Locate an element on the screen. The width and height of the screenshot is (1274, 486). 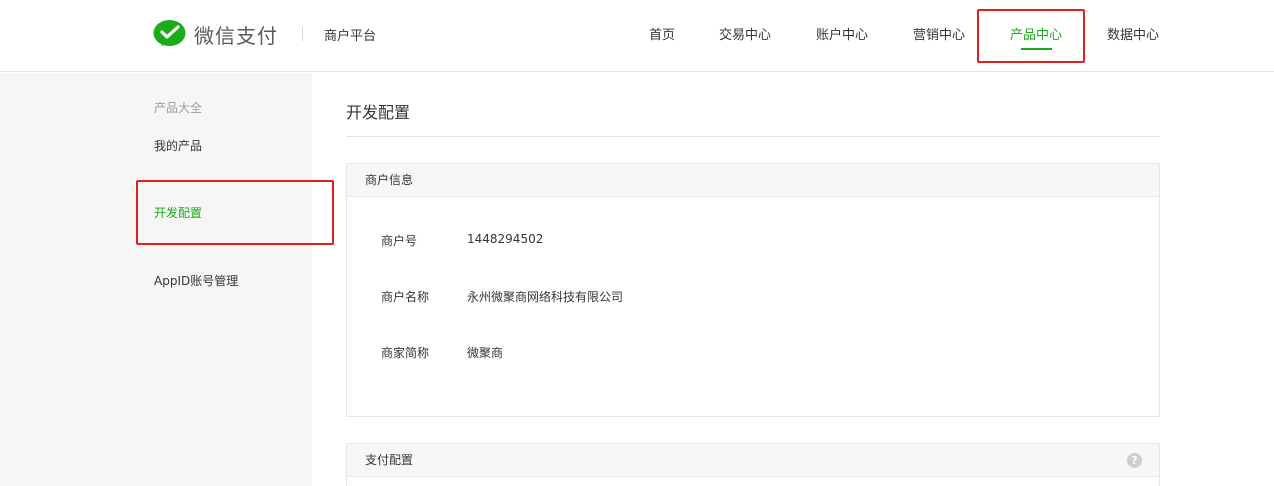
sidebar-item-my-products: 我的产品 is located at coordinates (178, 145).